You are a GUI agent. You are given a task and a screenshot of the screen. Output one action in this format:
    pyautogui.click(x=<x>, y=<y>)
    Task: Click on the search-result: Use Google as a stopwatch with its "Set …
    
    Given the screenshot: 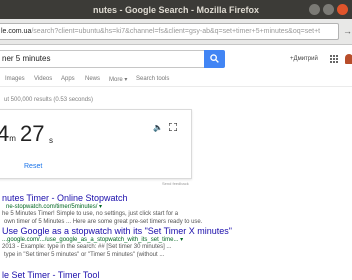 What is the action you would take?
    pyautogui.click(x=176, y=242)
    